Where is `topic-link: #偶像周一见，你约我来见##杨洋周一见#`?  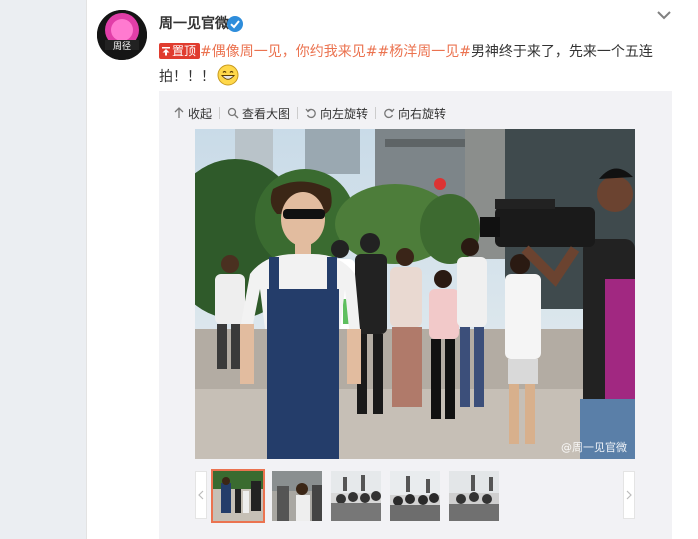 topic-link: #偶像周一见，你约我来见##杨洋周一见# is located at coordinates (335, 52).